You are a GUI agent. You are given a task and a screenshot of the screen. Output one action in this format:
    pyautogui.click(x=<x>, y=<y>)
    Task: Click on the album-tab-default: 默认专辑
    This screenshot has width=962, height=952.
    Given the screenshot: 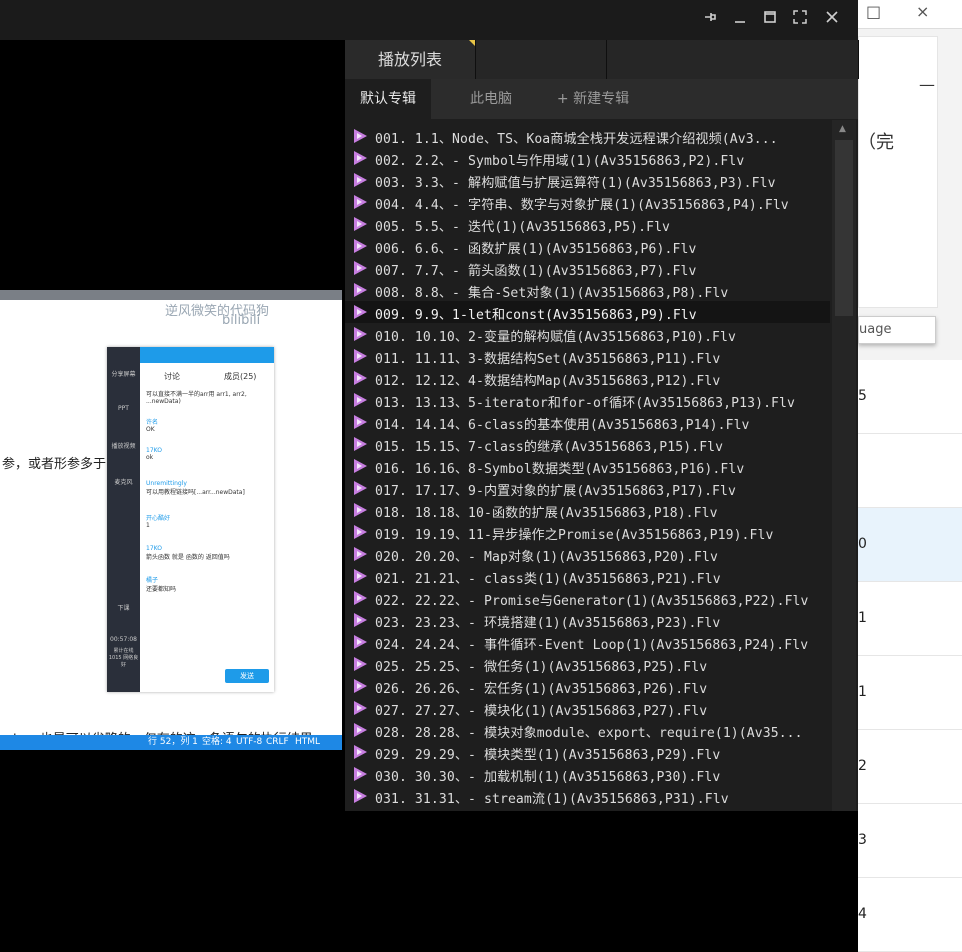 What is the action you would take?
    pyautogui.click(x=388, y=99)
    